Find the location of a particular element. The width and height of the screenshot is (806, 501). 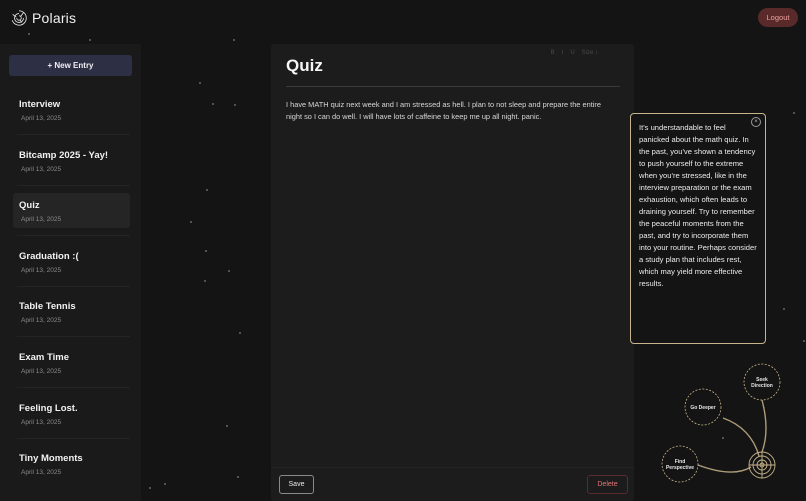

entry-title-field: Quiz is located at coordinates (304, 66).